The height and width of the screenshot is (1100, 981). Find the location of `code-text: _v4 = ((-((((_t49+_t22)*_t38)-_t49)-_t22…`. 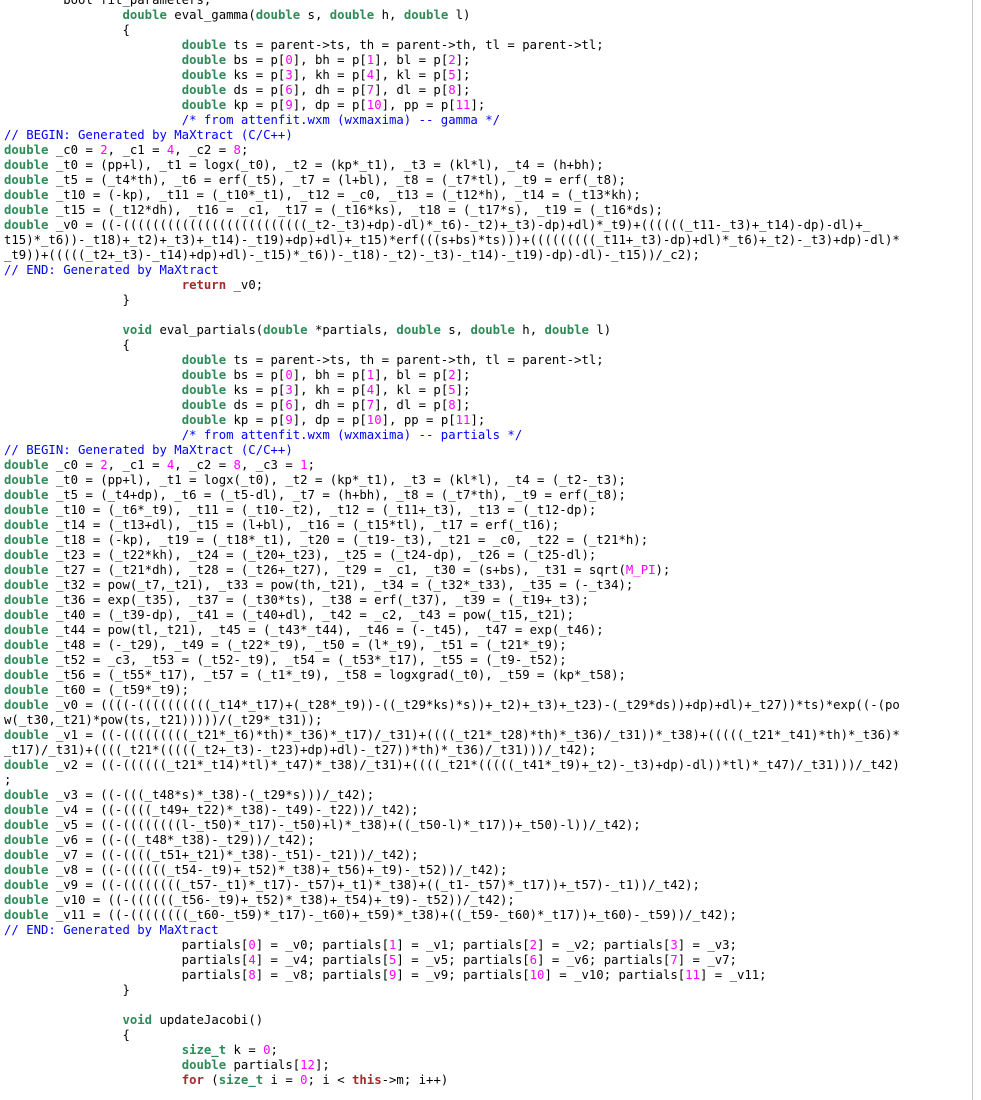

code-text: _v4 = ((-((((_t49+_t22)*_t38)-_t49)-_t22… is located at coordinates (233, 810).